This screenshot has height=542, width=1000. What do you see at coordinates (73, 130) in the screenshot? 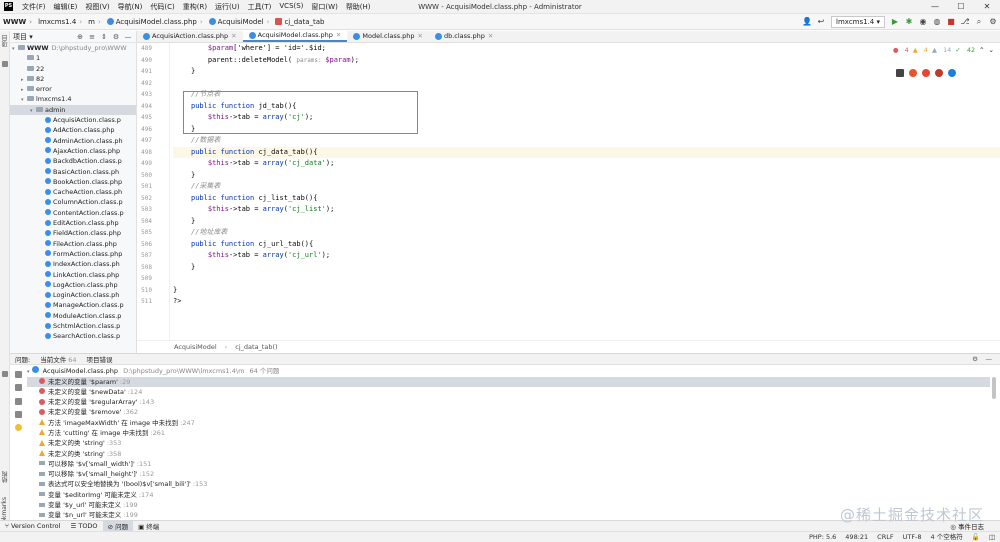
I see `tree-item: AdAction.class.php` at bounding box center [73, 130].